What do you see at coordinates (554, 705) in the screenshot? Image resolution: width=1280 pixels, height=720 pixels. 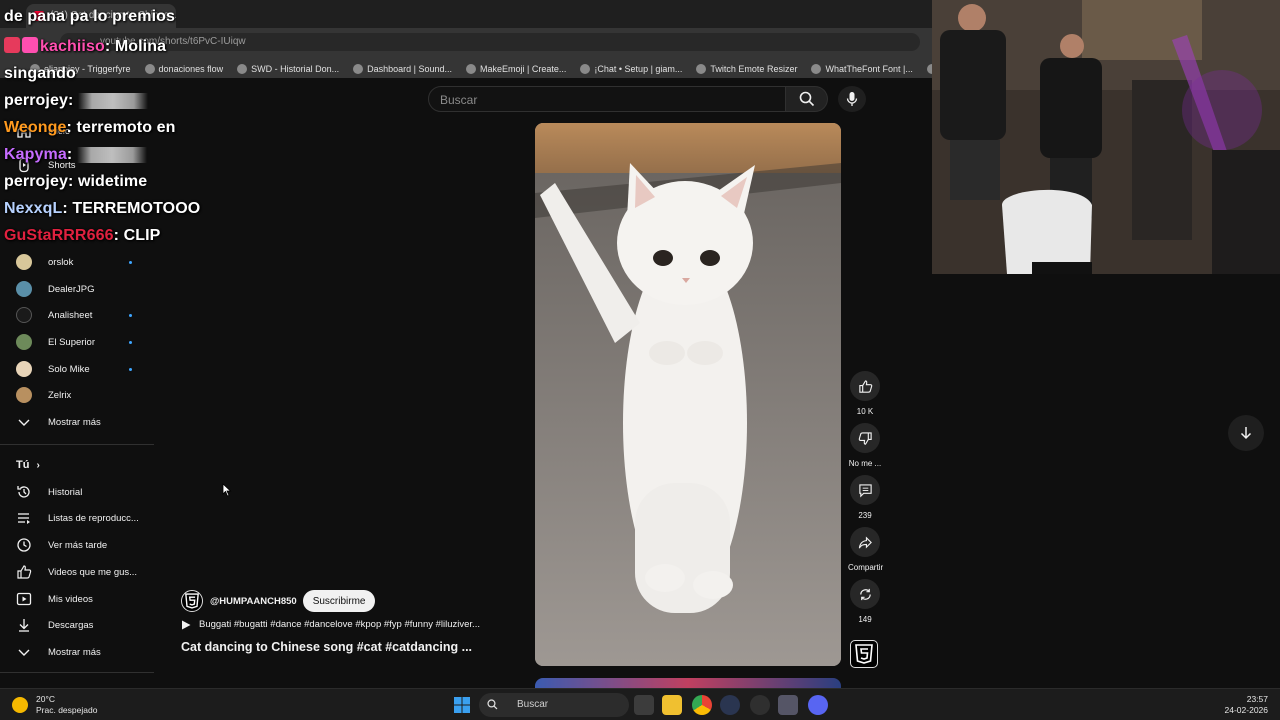 I see `taskbar-search: Buscar` at bounding box center [554, 705].